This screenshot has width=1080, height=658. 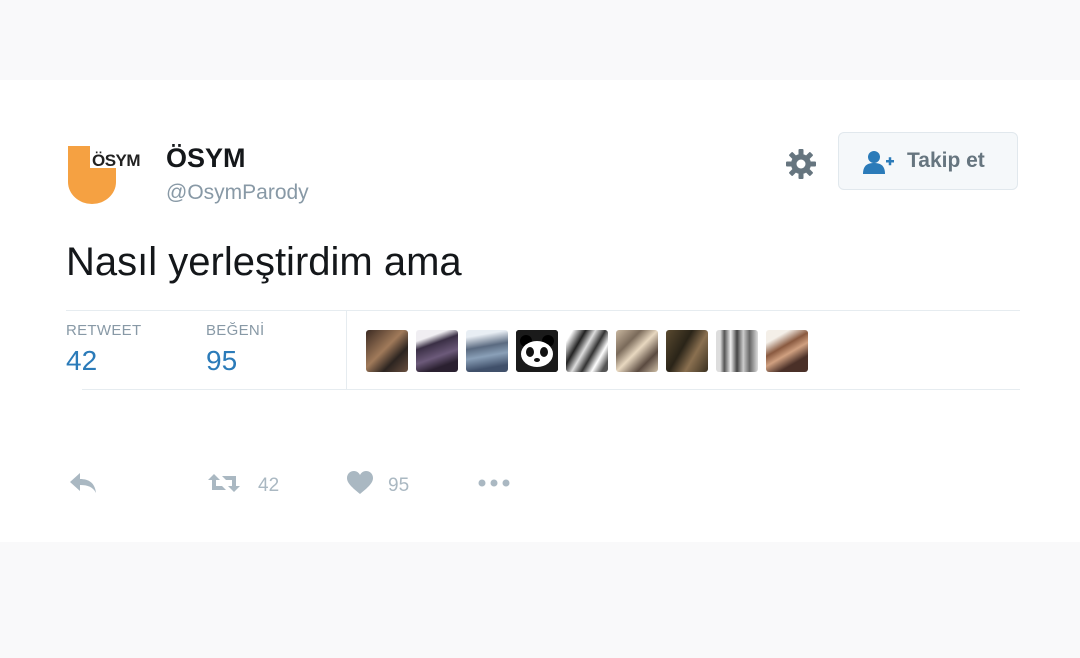 I want to click on retweet-stat-label: RETWEET, so click(x=104, y=330).